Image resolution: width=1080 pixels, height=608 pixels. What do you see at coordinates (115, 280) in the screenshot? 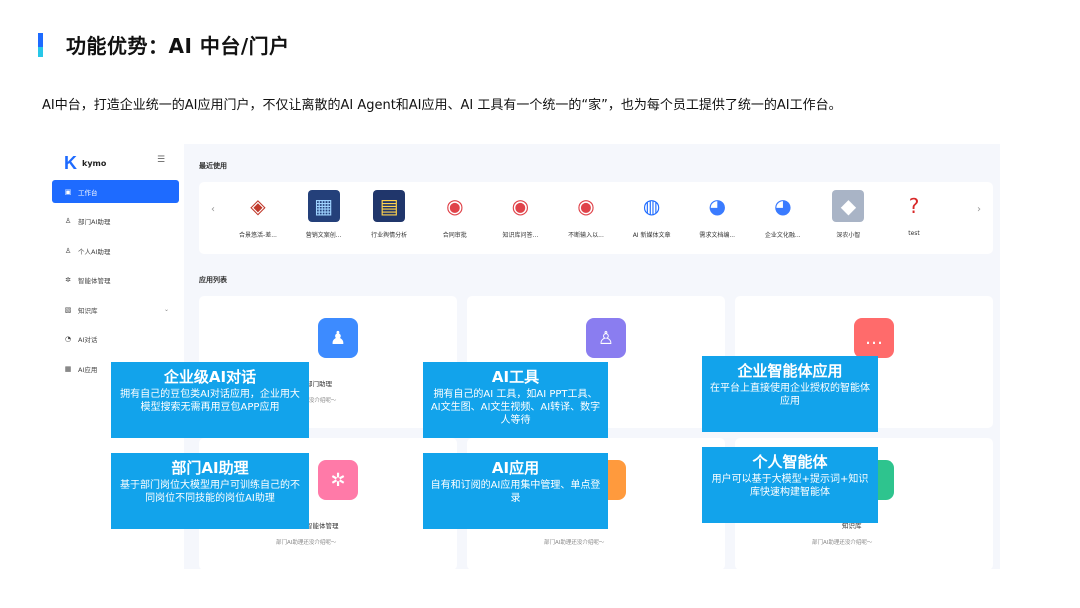
I see `sidebar-item: ✲ 智能体管理` at bounding box center [115, 280].